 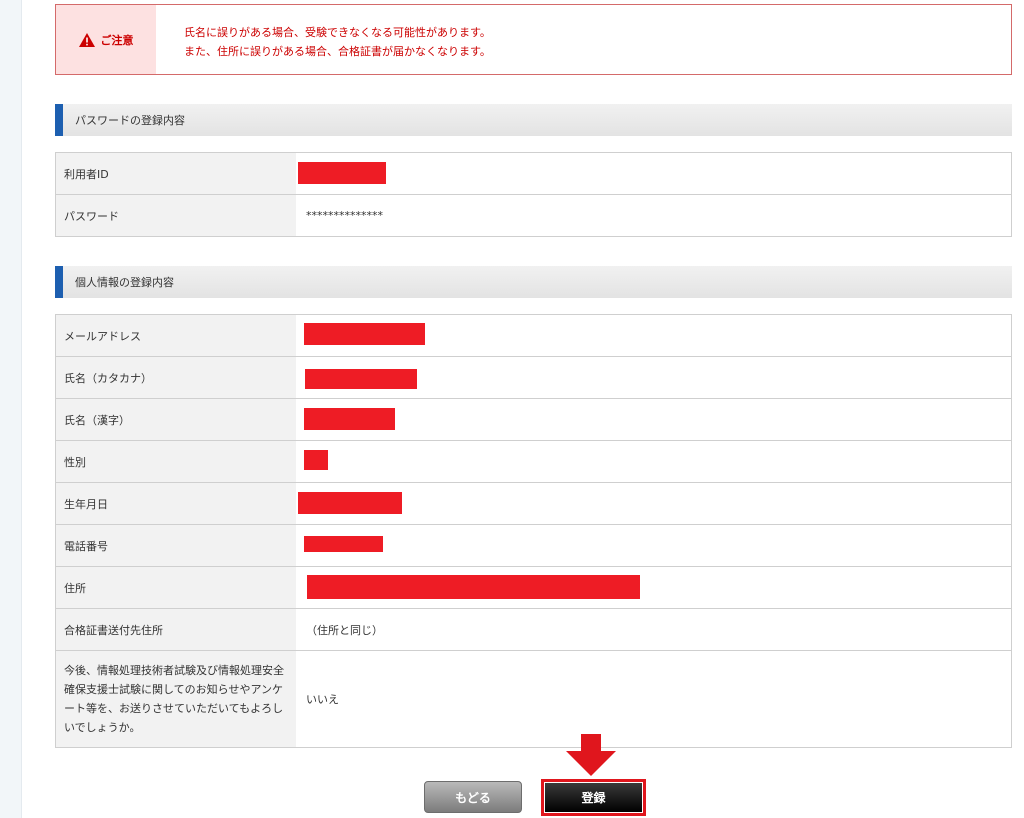 I want to click on row-phone: 電話番号, so click(x=533, y=546).